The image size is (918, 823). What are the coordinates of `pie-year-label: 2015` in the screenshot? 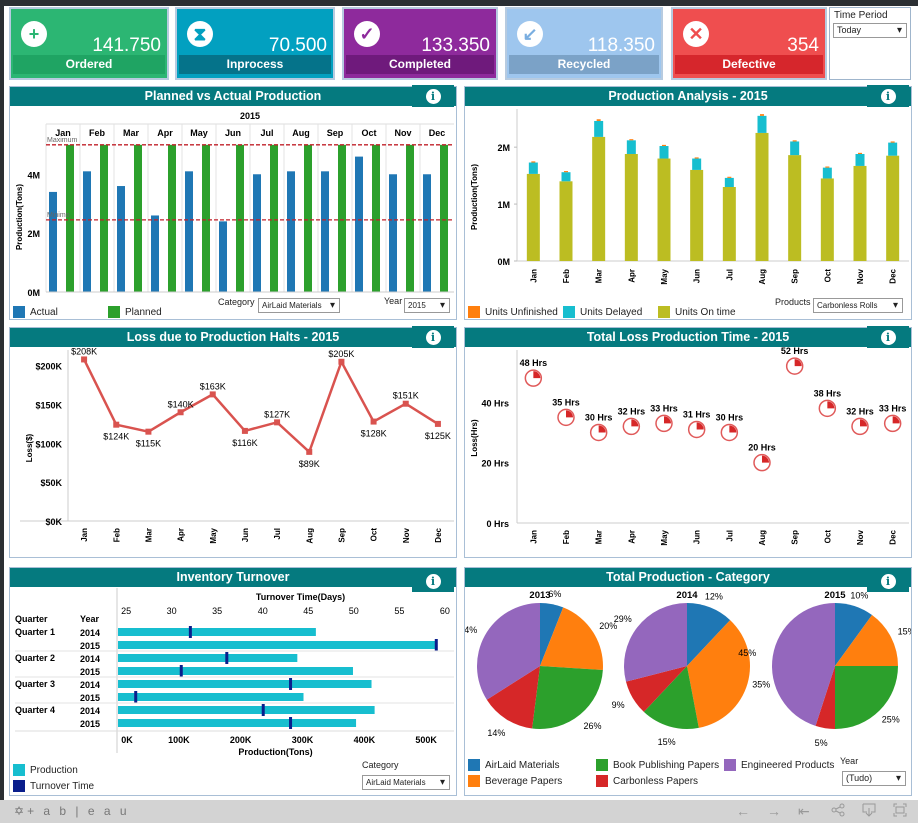 It's located at (835, 595).